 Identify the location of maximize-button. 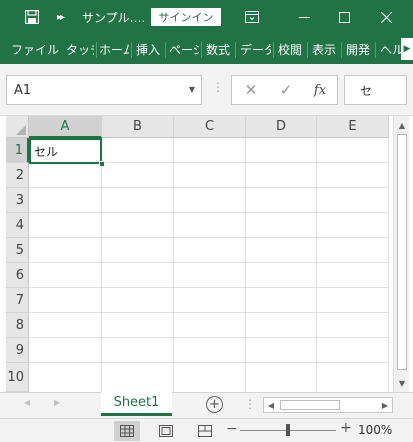
(344, 17).